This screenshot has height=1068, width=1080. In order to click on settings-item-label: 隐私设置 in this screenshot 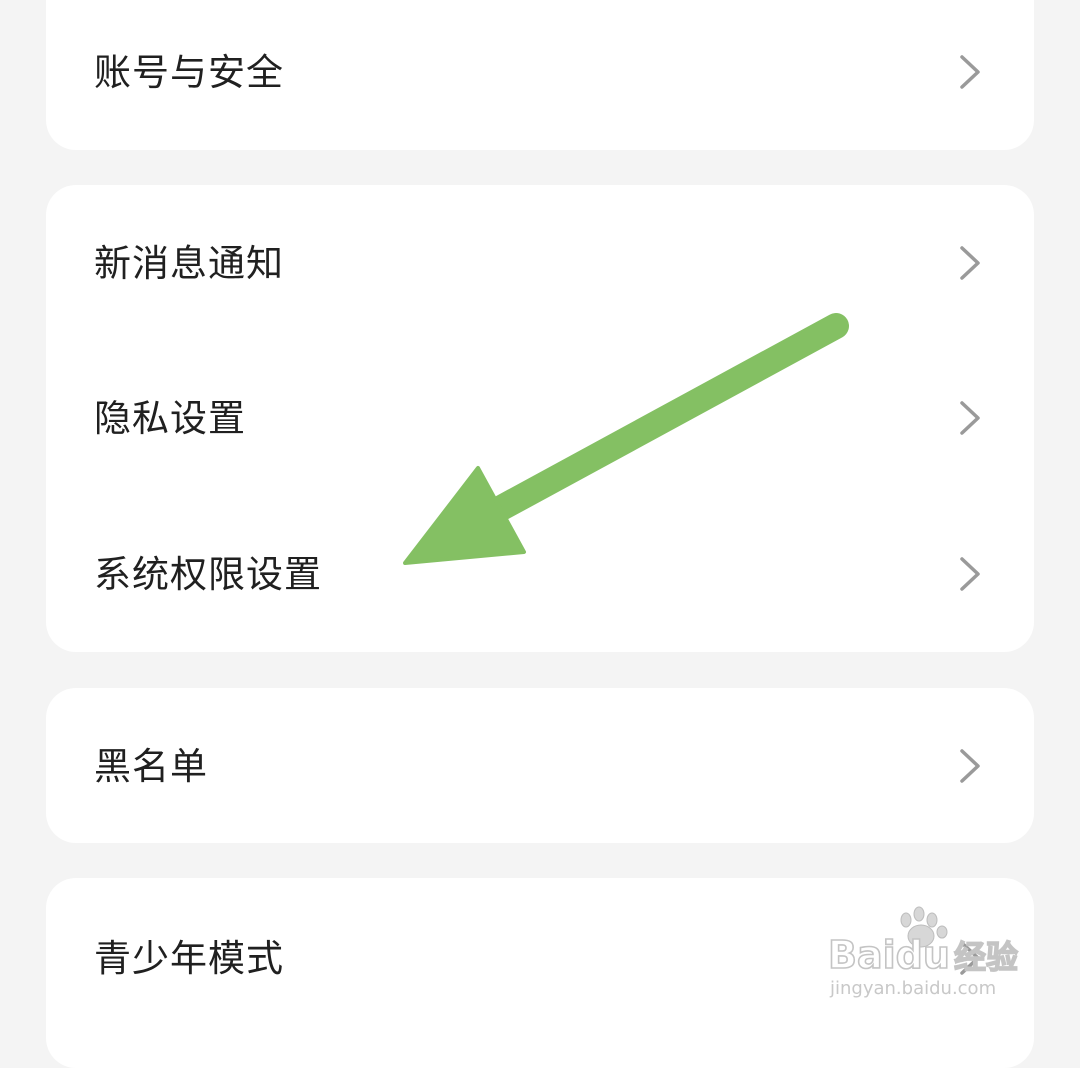, I will do `click(170, 418)`.